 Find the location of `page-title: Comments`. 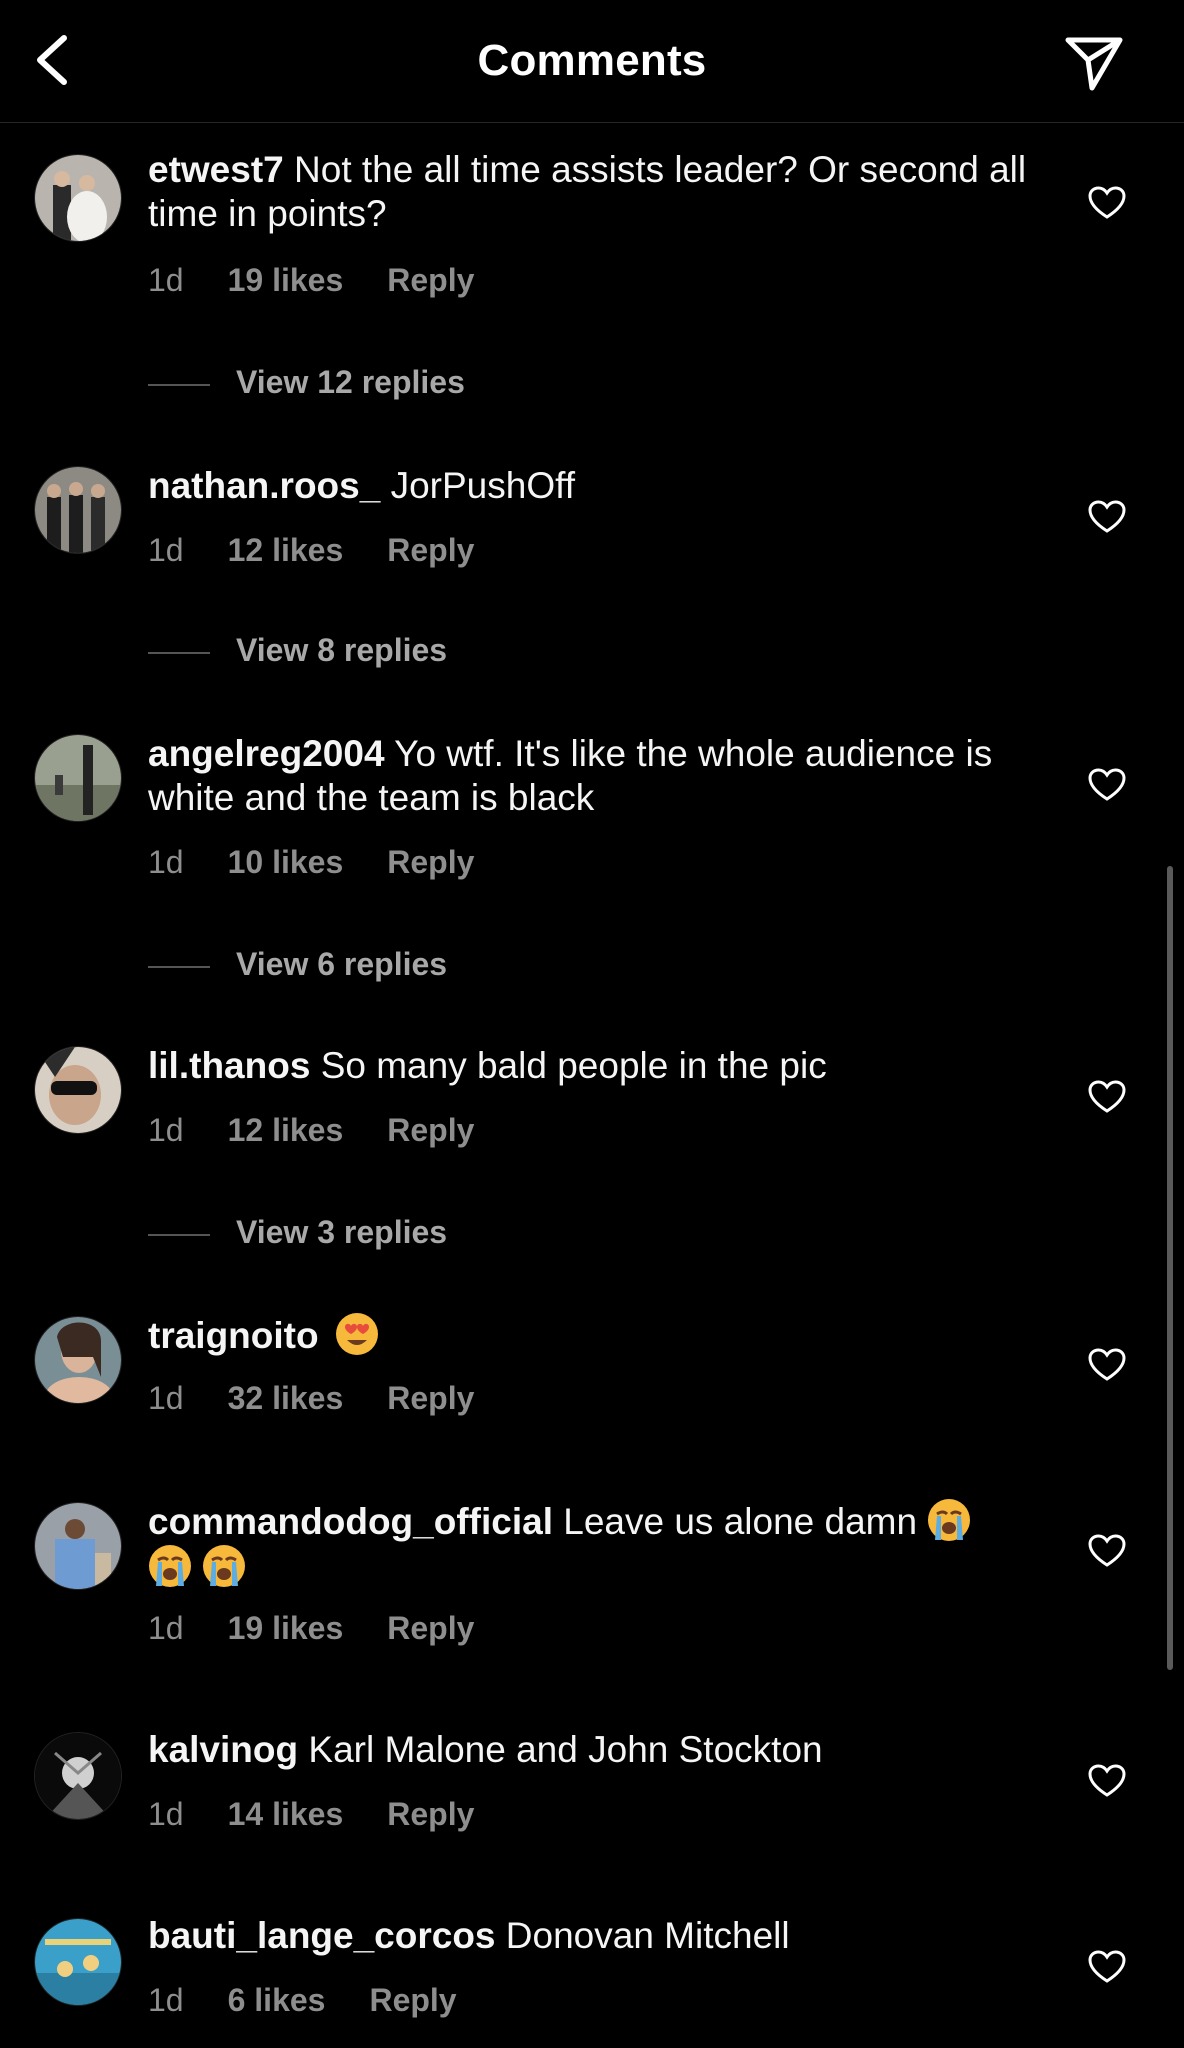

page-title: Comments is located at coordinates (592, 60).